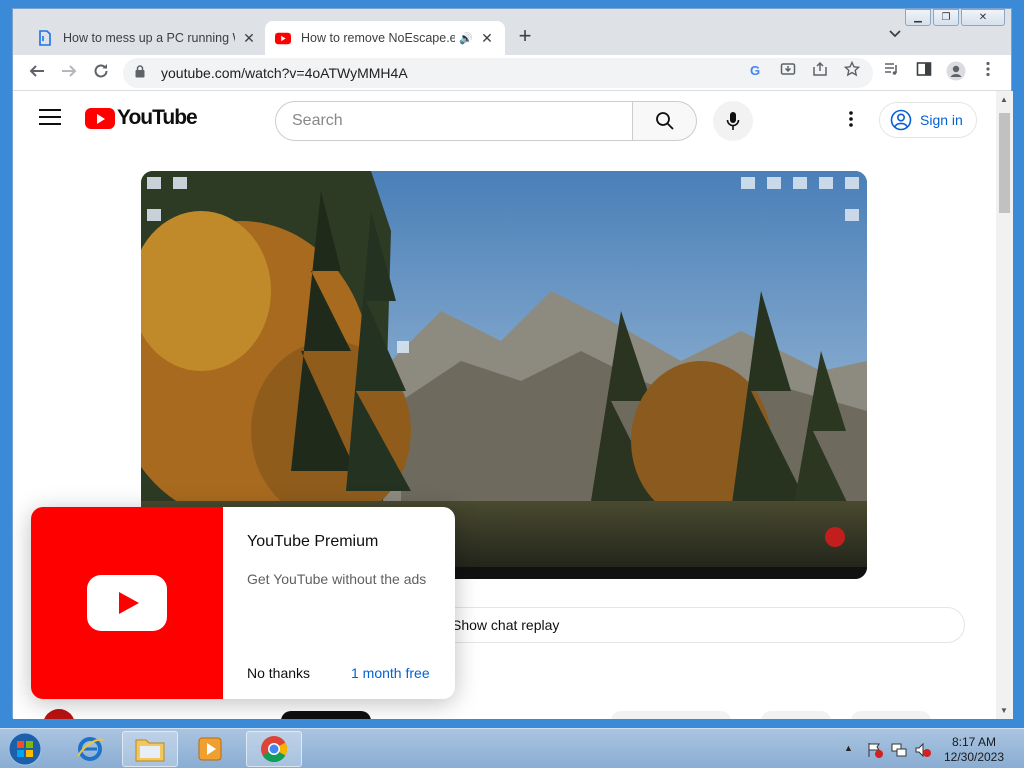  Describe the element at coordinates (337, 579) in the screenshot. I see `promo-subtitle: Get YouTube without the ads` at that location.